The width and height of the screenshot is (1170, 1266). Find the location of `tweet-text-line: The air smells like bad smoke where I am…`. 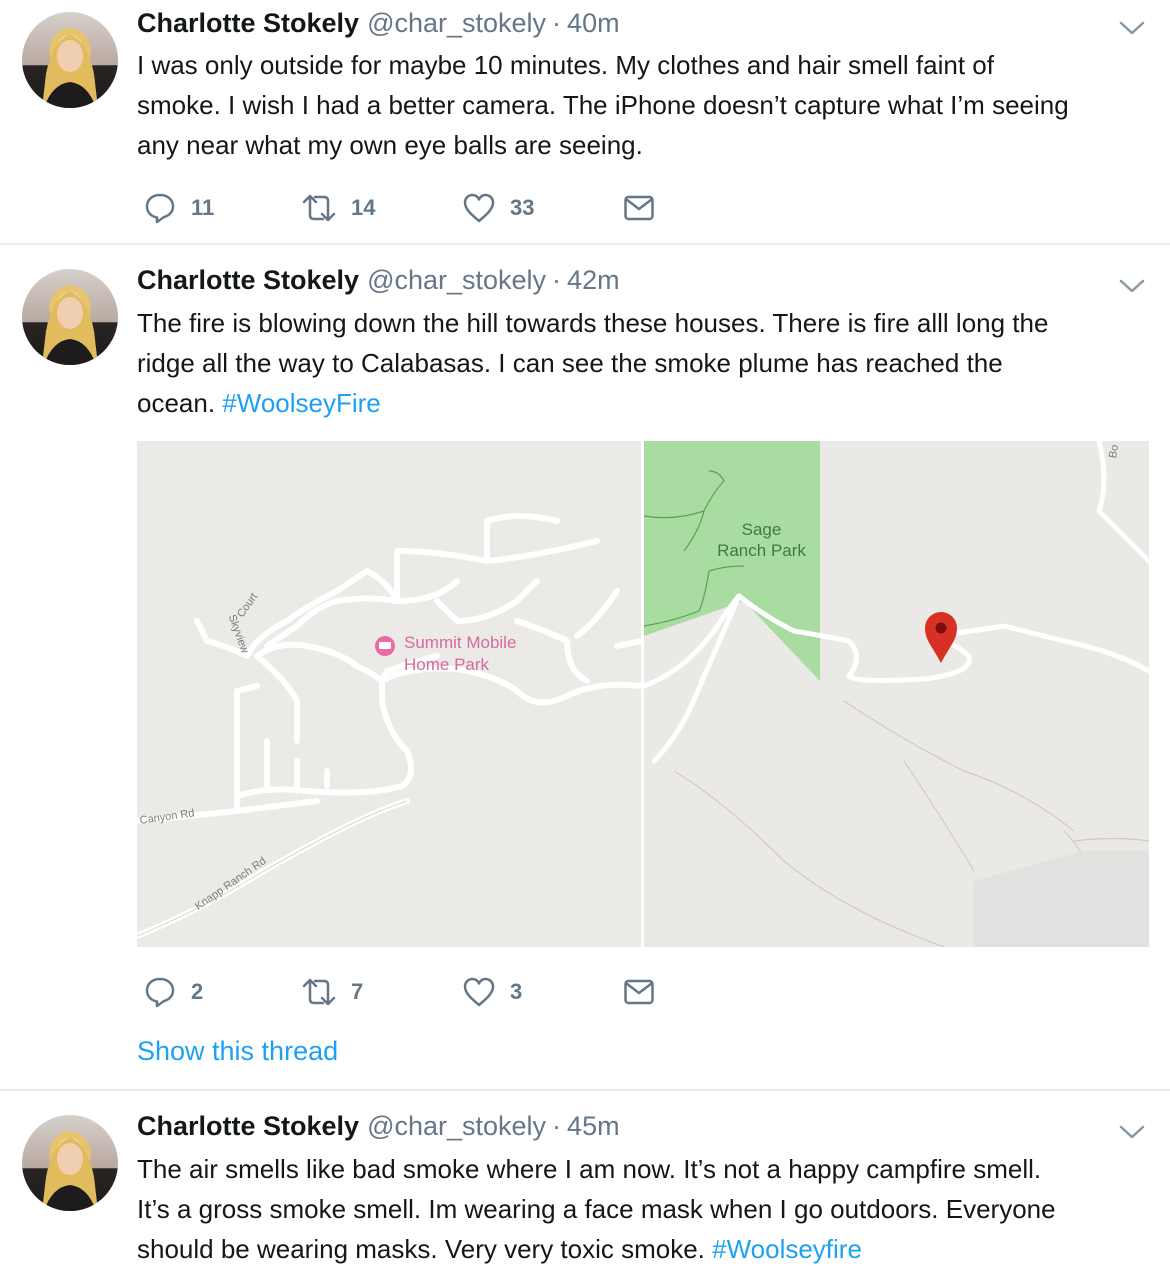

tweet-text-line: The air smells like bad smoke where I am… is located at coordinates (589, 1169).